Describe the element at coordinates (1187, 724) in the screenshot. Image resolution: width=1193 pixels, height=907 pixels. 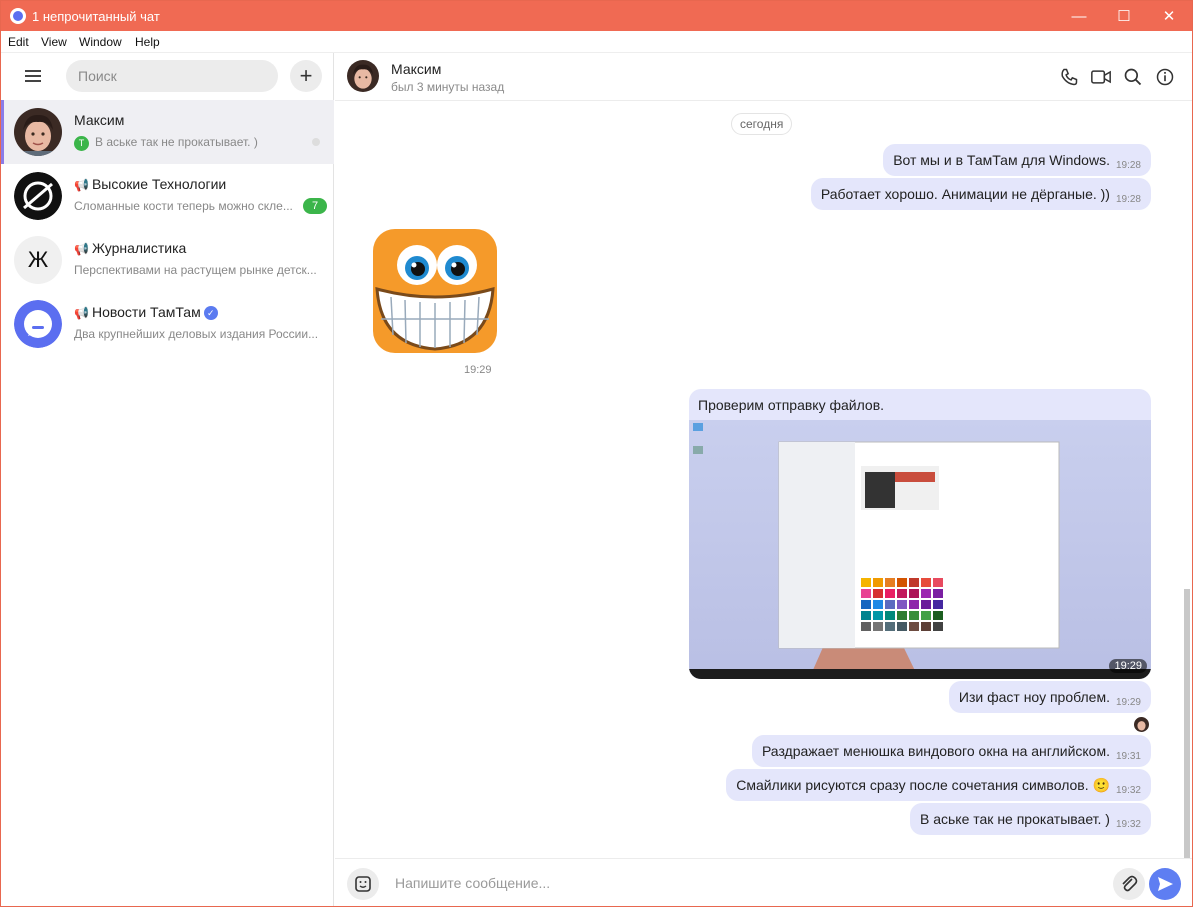
I see `message-scrollbar` at that location.